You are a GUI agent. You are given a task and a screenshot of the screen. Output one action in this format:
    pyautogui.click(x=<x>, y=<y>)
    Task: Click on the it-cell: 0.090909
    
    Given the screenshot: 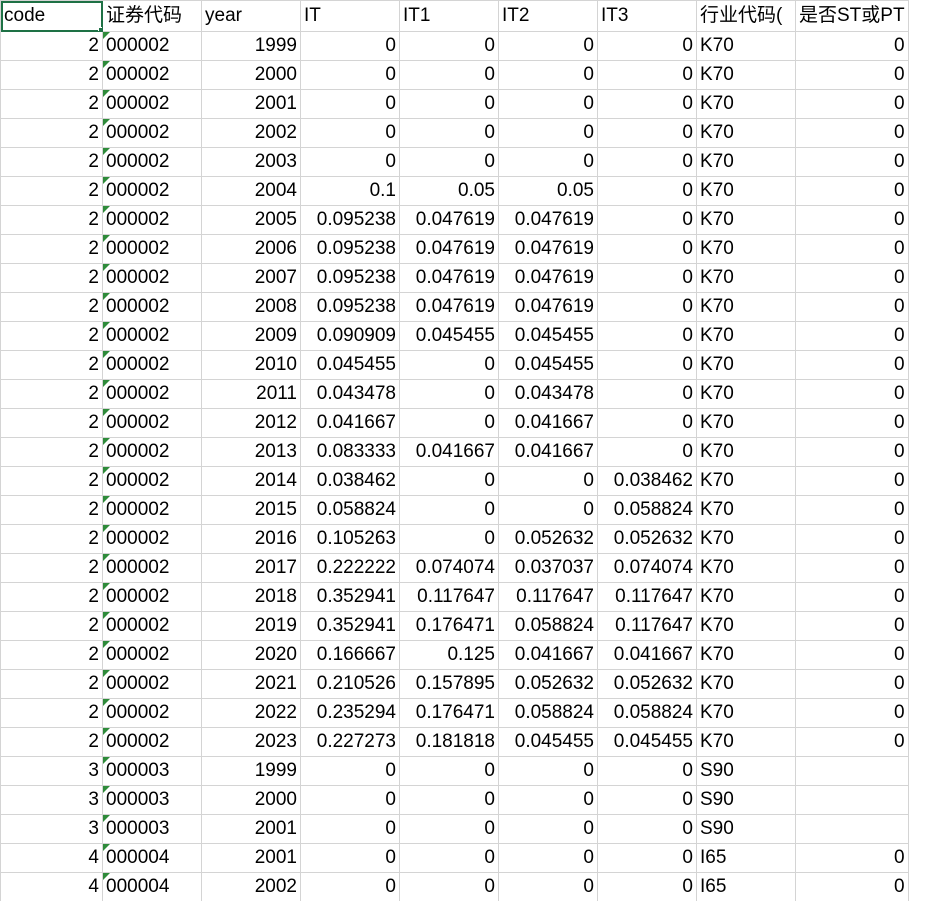 What is the action you would take?
    pyautogui.click(x=350, y=336)
    